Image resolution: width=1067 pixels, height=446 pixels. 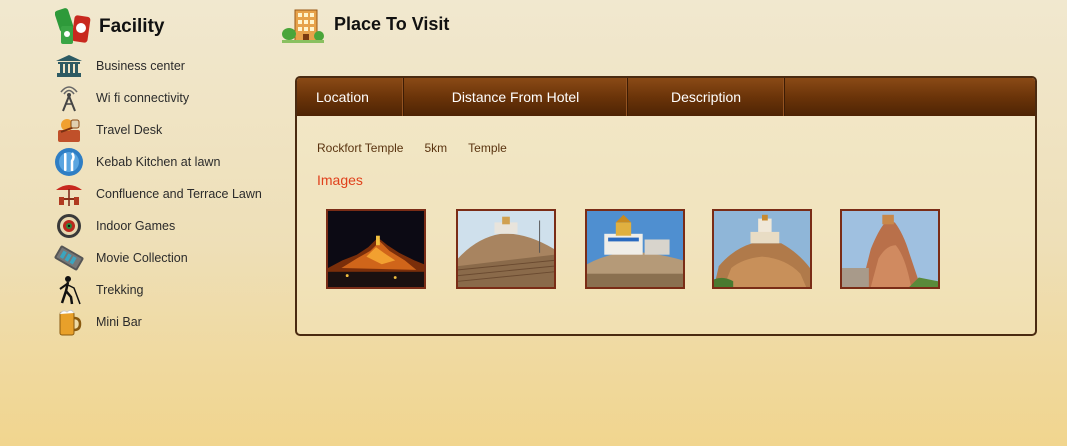 I want to click on places-table-header: Location Distance From Hotel Description, so click(x=666, y=97).